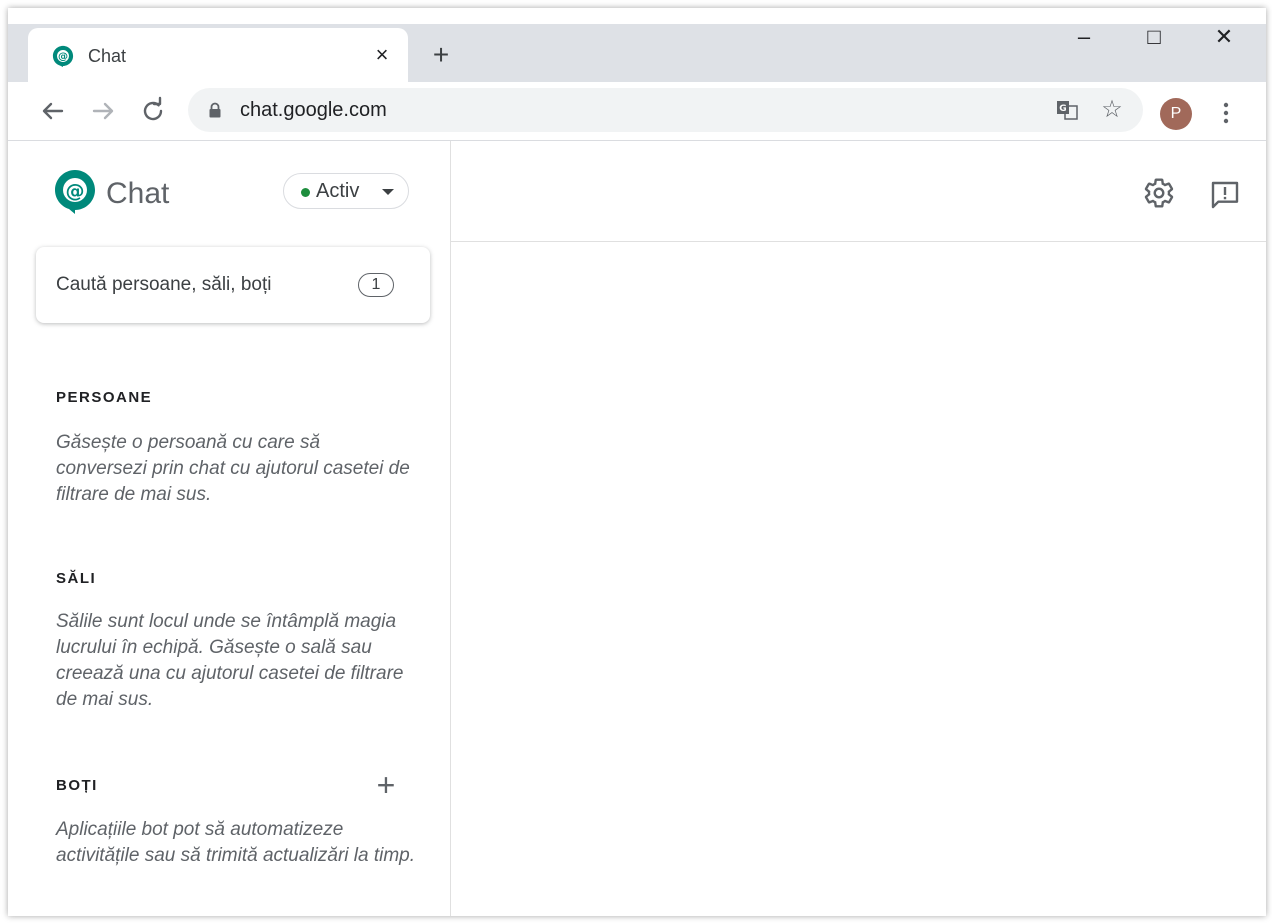  Describe the element at coordinates (1067, 110) in the screenshot. I see `translate-icon: G` at that location.